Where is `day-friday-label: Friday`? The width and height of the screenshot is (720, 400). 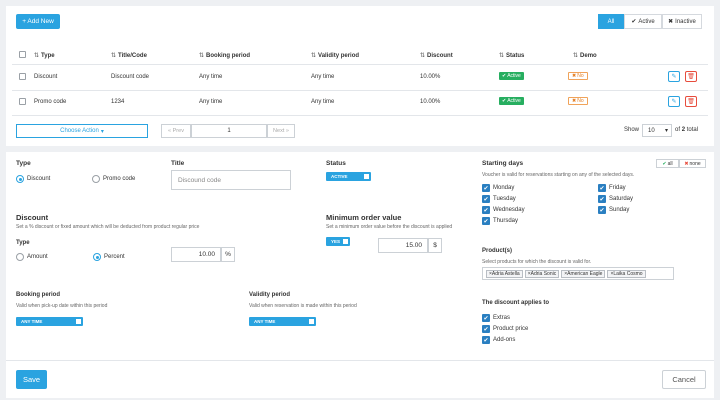
day-friday-label: Friday is located at coordinates (617, 188).